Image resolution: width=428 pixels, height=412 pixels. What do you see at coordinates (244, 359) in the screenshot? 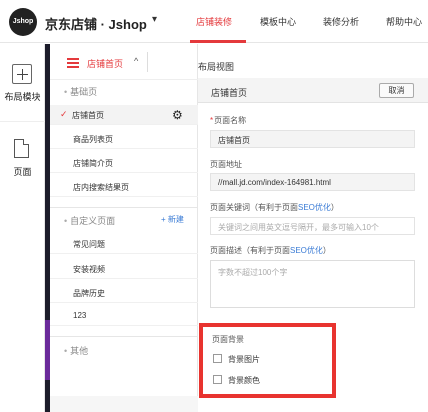
I see `background-image-label: 背景图片` at bounding box center [244, 359].